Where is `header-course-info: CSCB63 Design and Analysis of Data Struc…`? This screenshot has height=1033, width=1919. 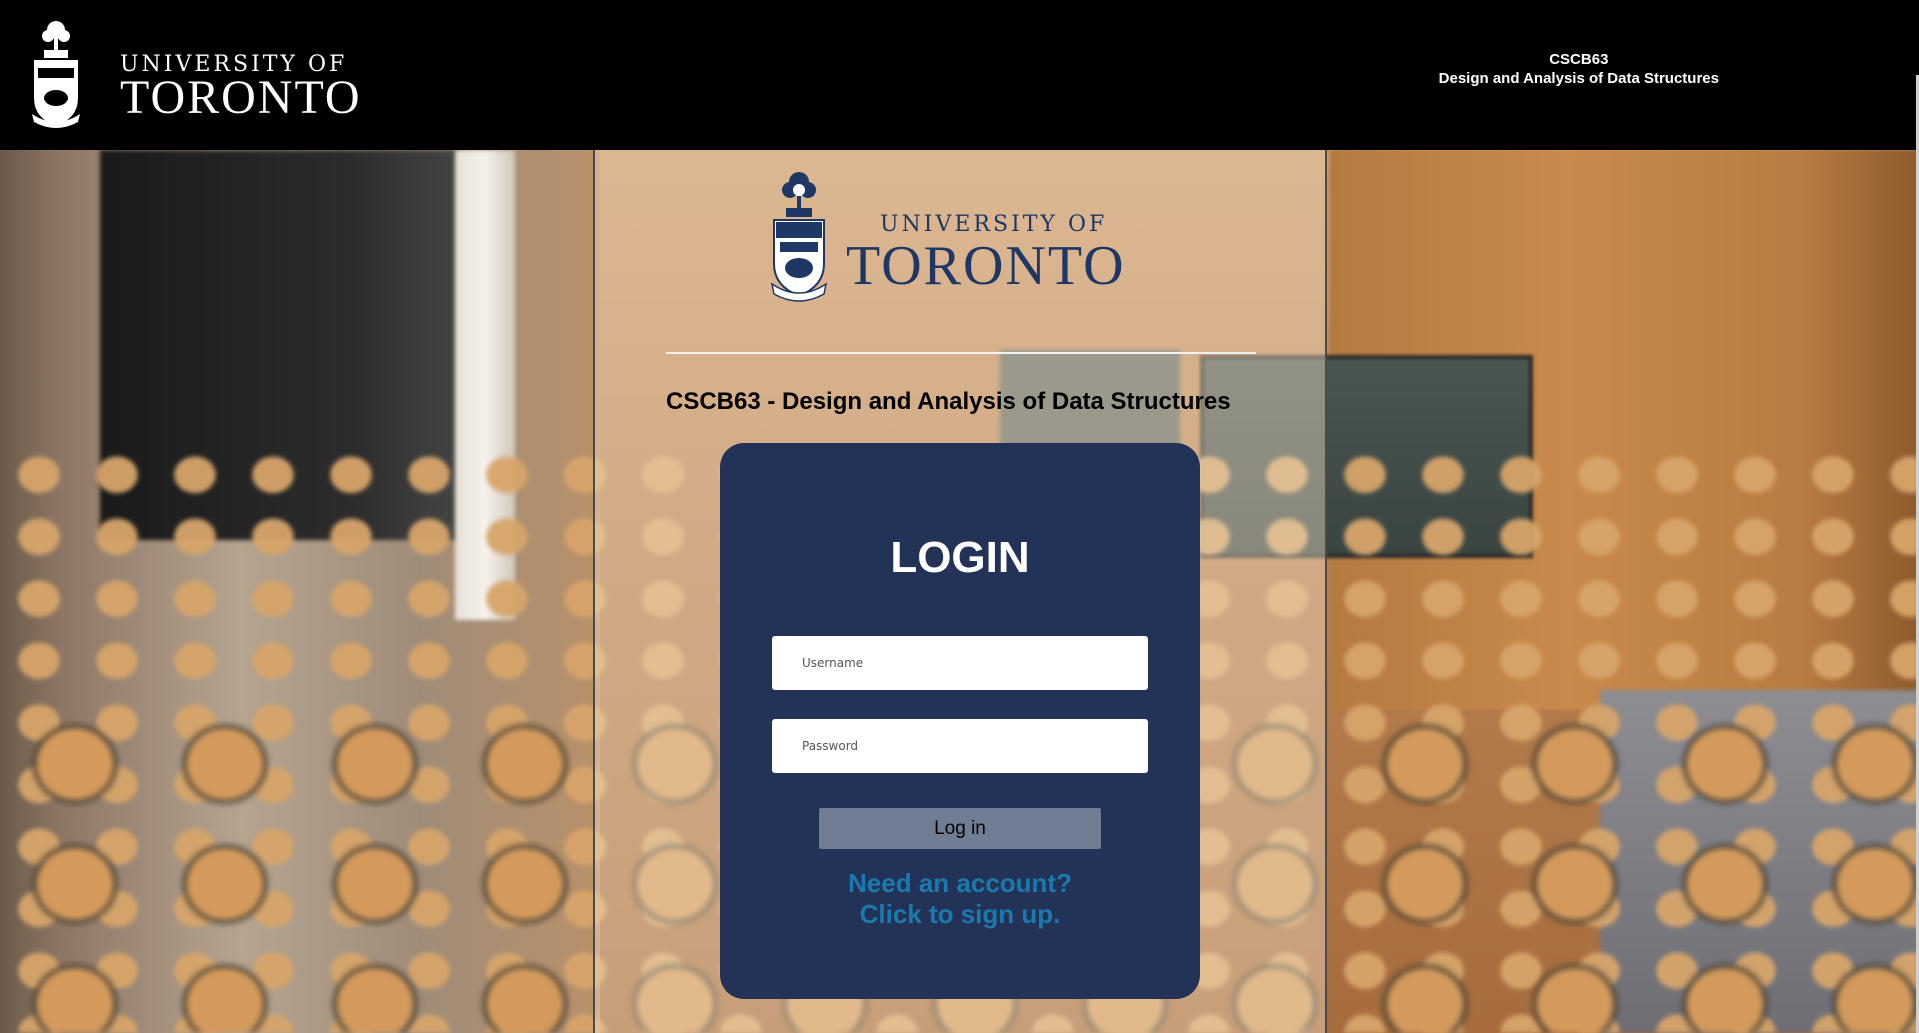 header-course-info: CSCB63 Design and Analysis of Data Struc… is located at coordinates (1579, 69).